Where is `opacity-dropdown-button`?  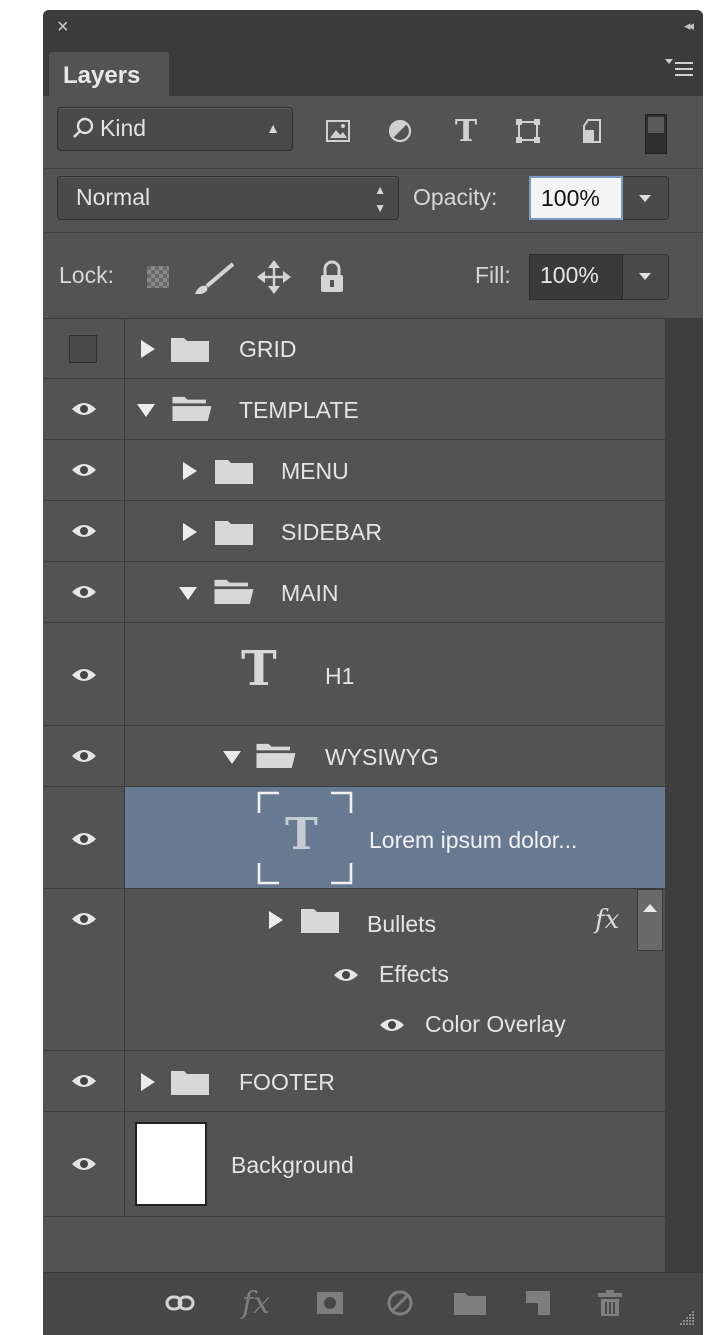
opacity-dropdown-button is located at coordinates (646, 198).